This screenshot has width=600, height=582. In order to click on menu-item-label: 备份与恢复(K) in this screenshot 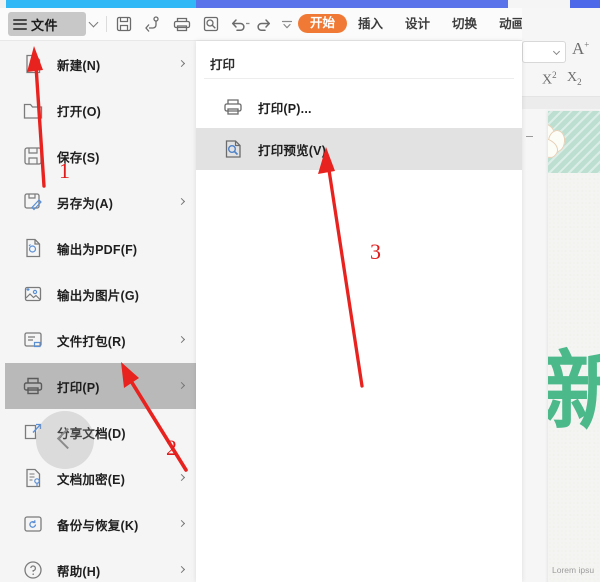, I will do `click(98, 525)`.